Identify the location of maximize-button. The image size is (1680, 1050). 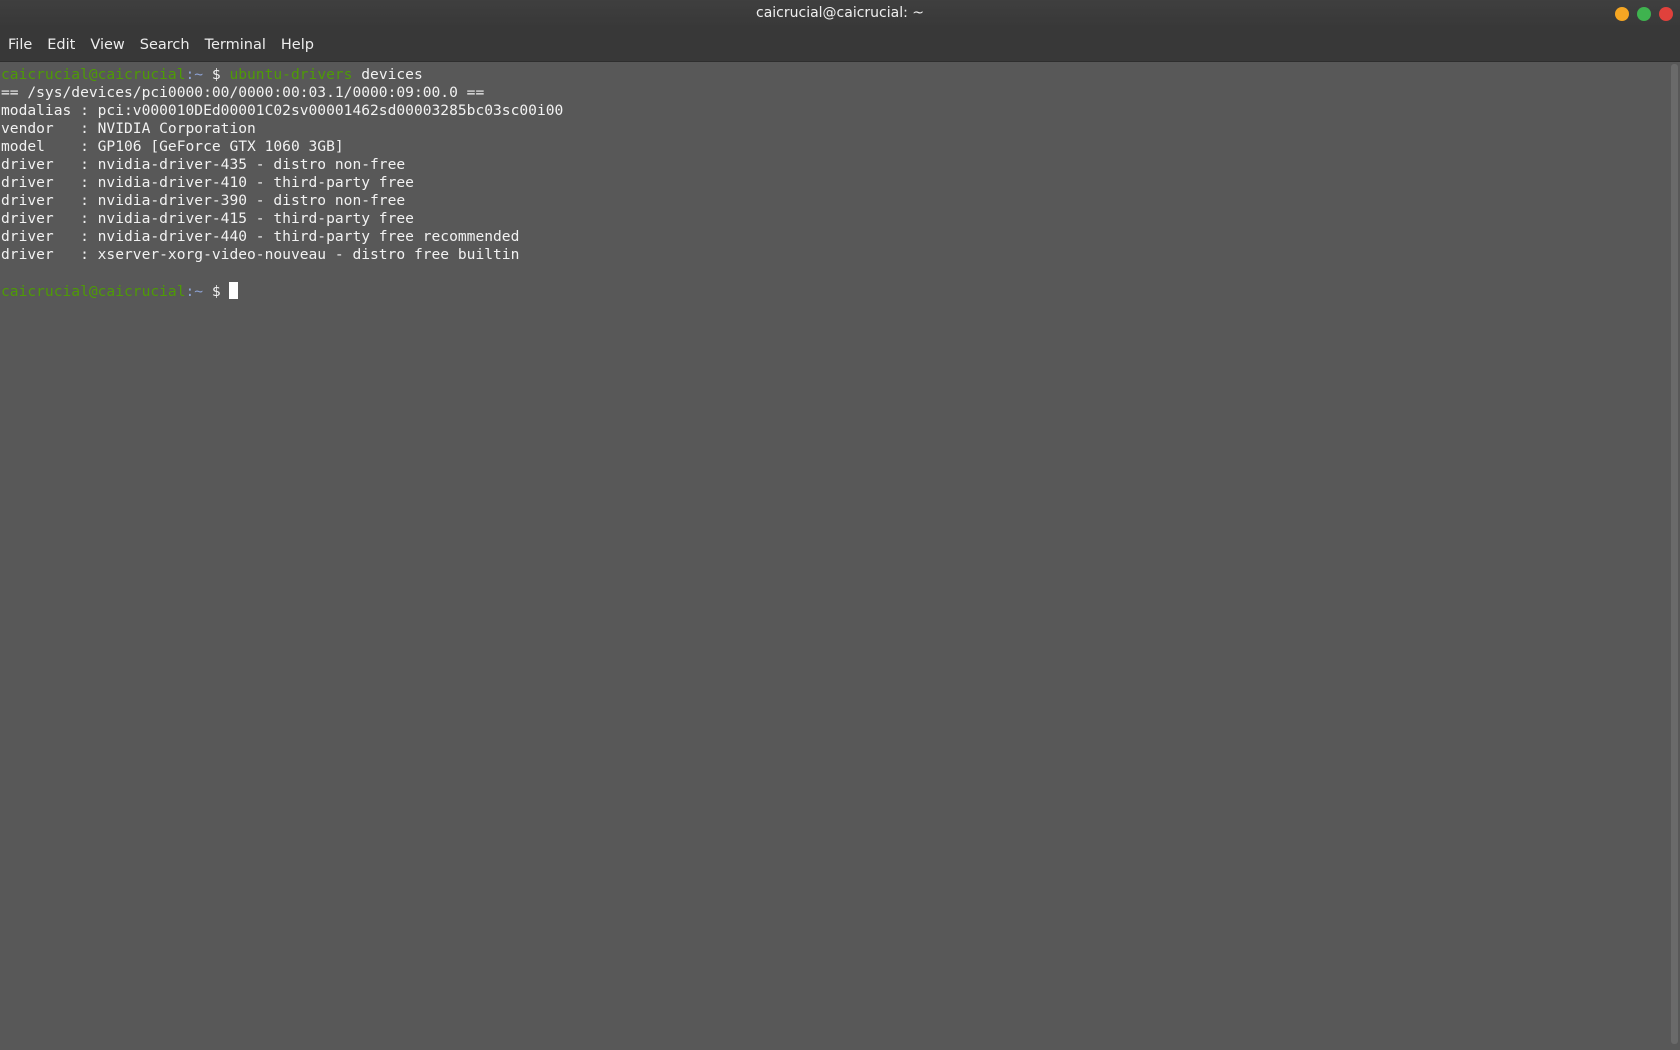
(1644, 14).